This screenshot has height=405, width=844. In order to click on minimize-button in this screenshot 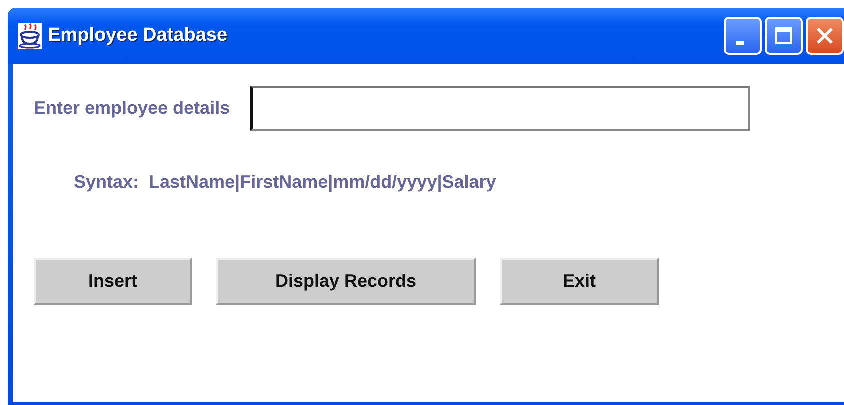, I will do `click(743, 36)`.